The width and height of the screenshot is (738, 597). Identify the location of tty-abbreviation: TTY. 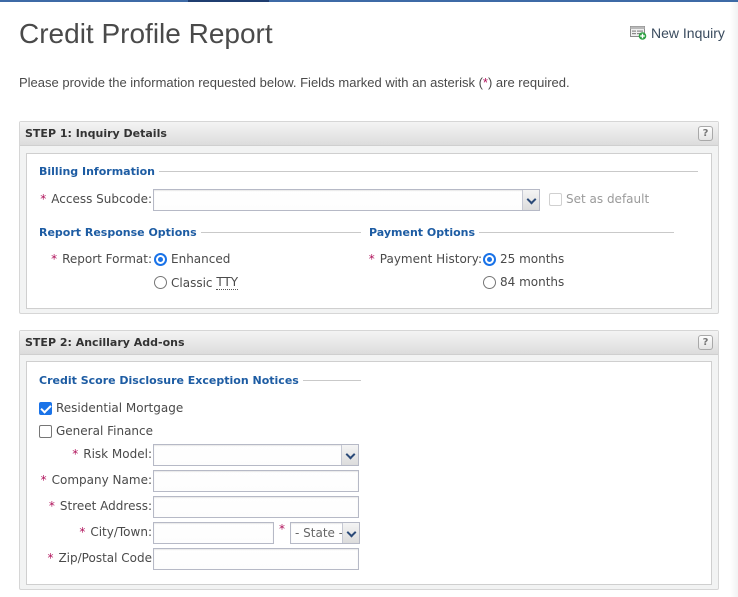
(227, 282).